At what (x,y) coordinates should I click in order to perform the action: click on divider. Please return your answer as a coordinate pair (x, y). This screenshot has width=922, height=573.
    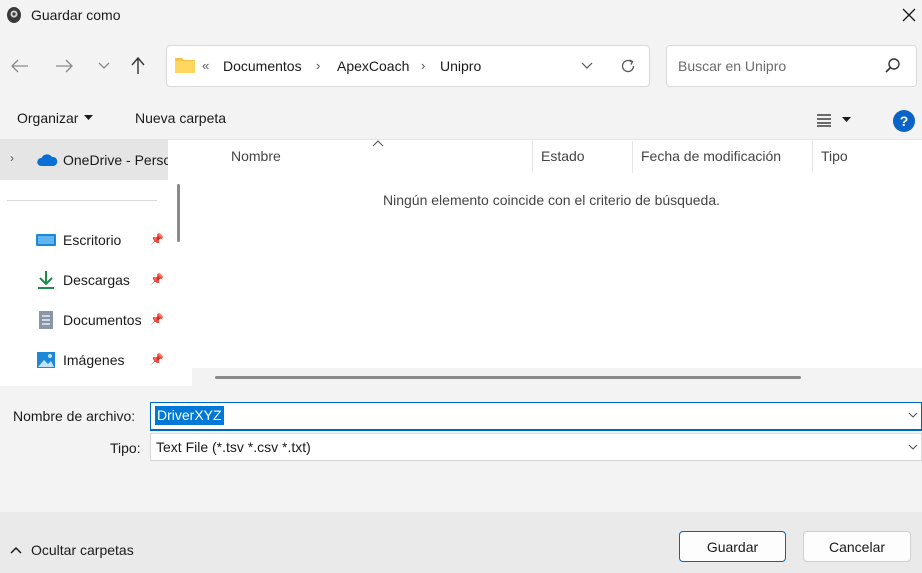
    Looking at the image, I should click on (82, 200).